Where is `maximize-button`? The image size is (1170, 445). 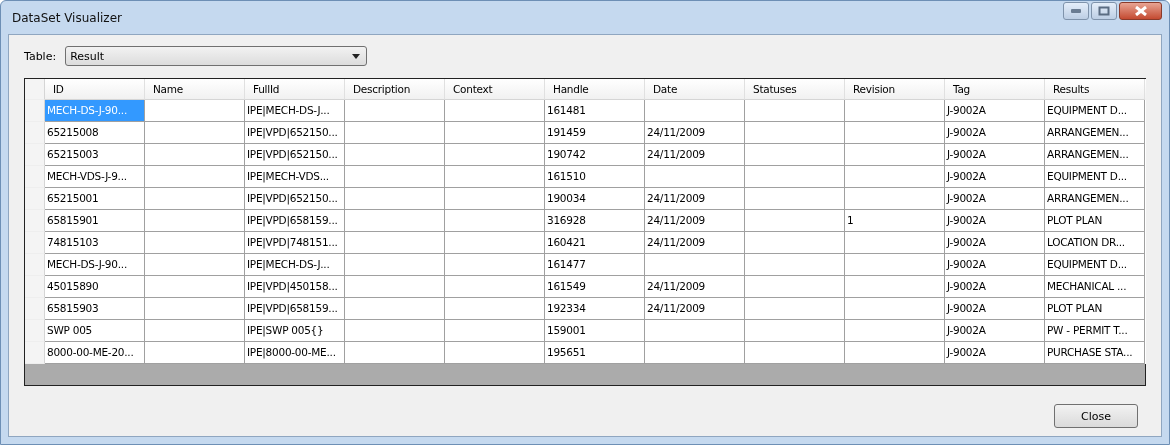
maximize-button is located at coordinates (1104, 11).